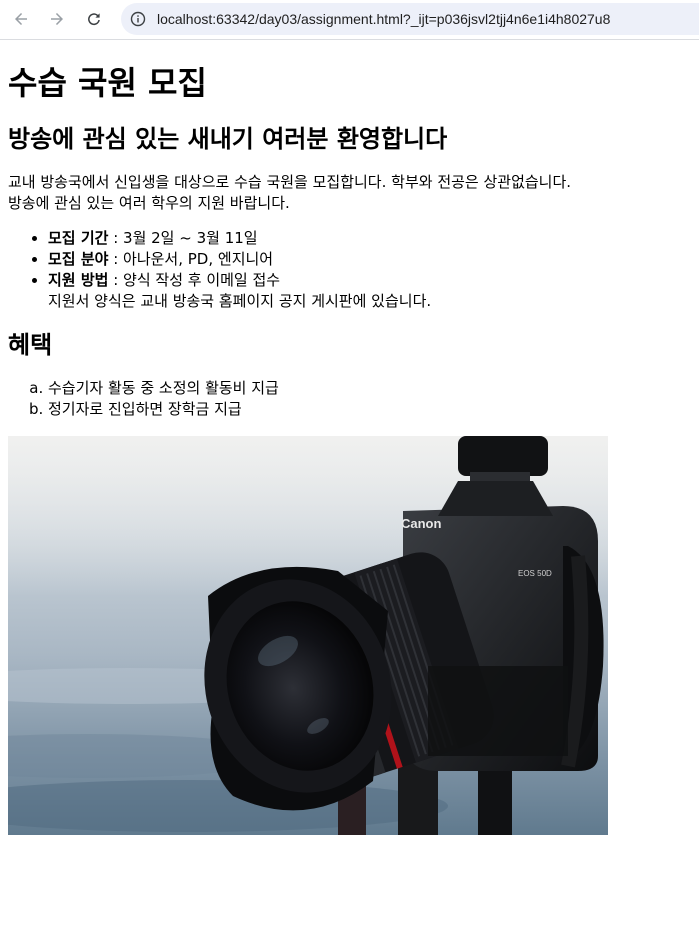 The image size is (699, 937). Describe the element at coordinates (138, 19) in the screenshot. I see `site-info-icon` at that location.